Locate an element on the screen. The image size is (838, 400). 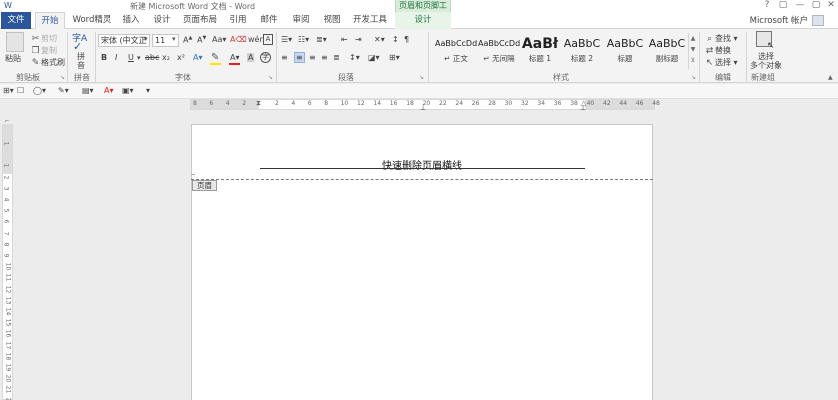
styles-launcher-icon: ↘ is located at coordinates (693, 77).